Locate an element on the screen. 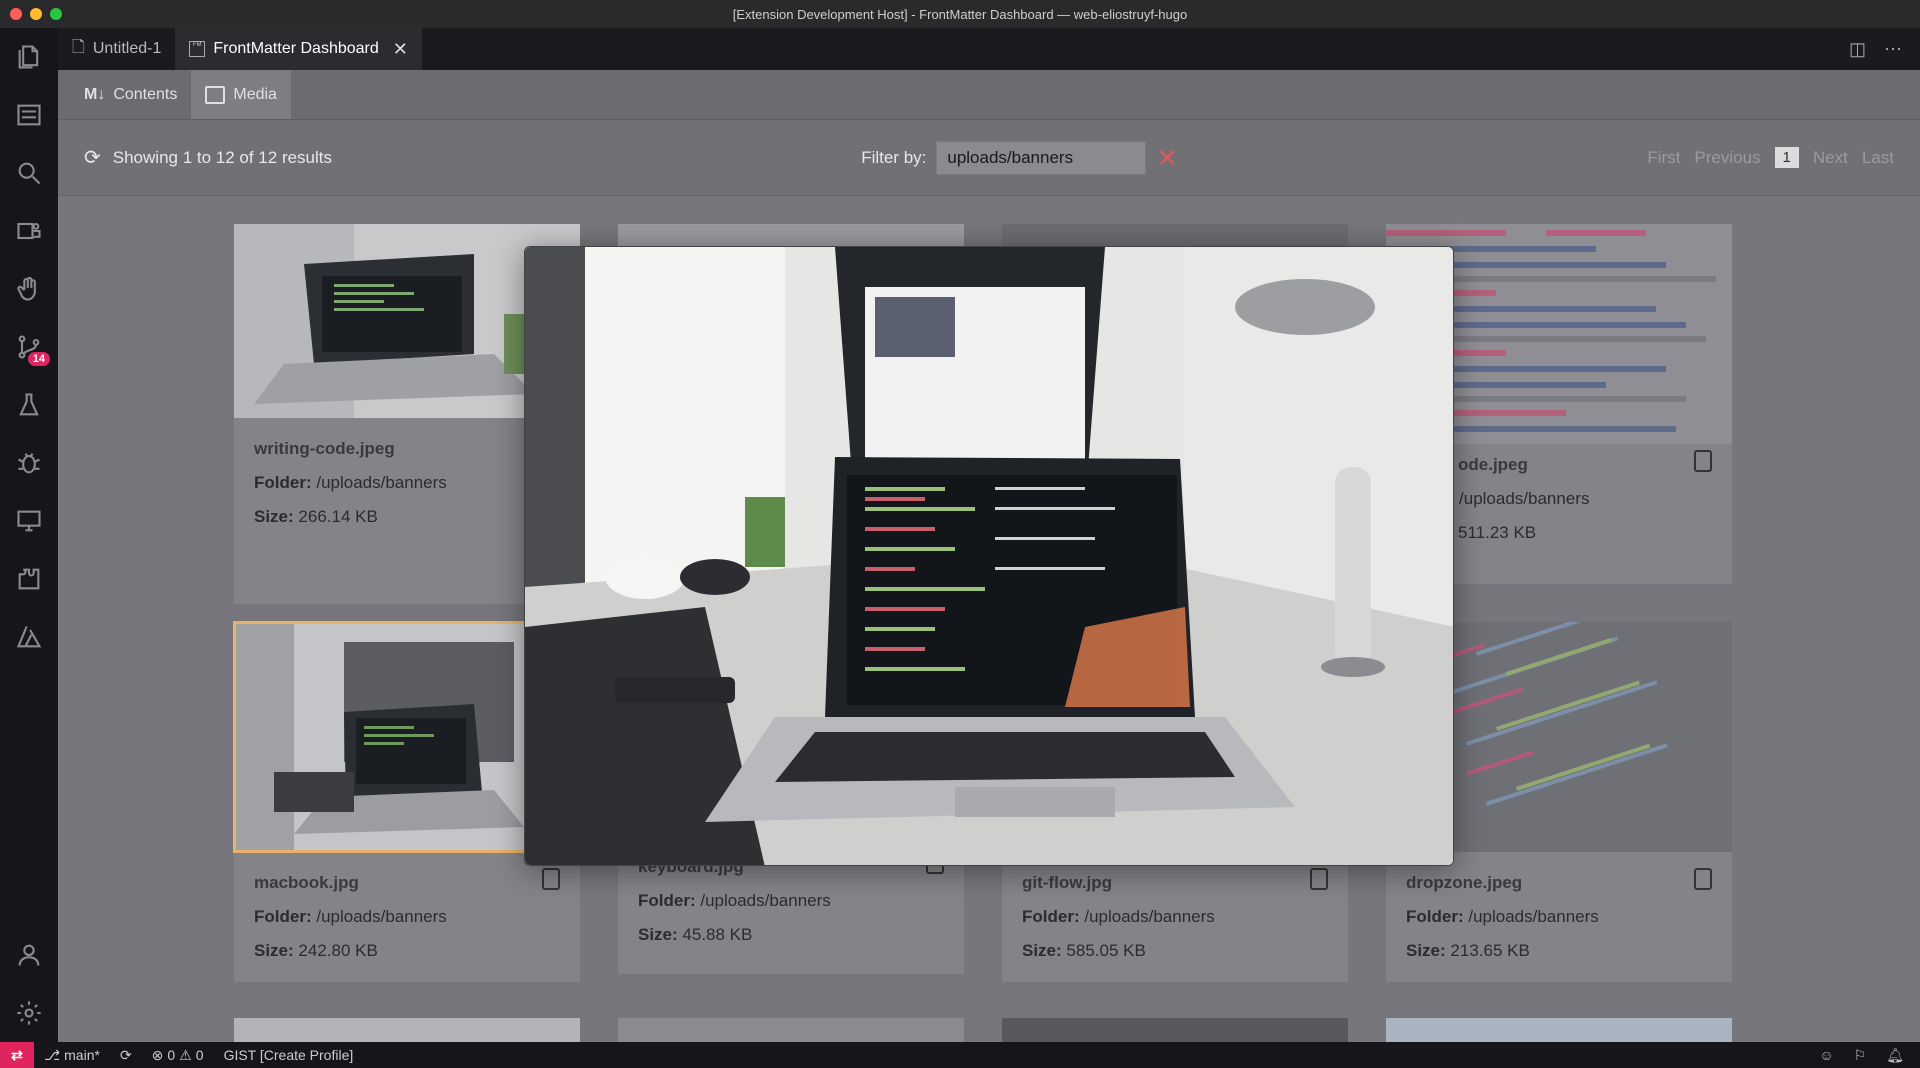  media-size: 213.65 KB is located at coordinates (1490, 950).